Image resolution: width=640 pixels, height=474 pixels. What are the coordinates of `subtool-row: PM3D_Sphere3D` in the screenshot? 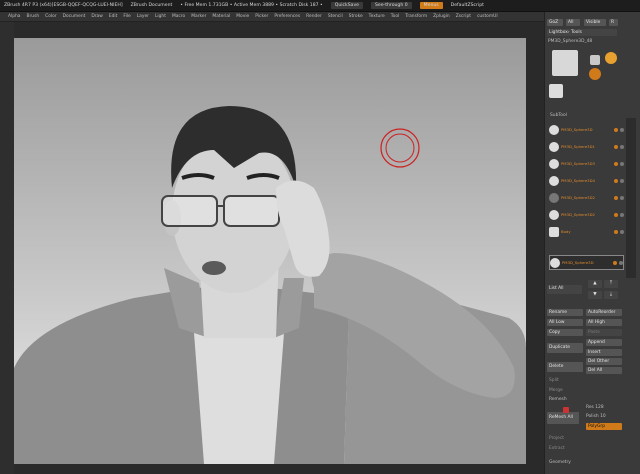 It's located at (586, 129).